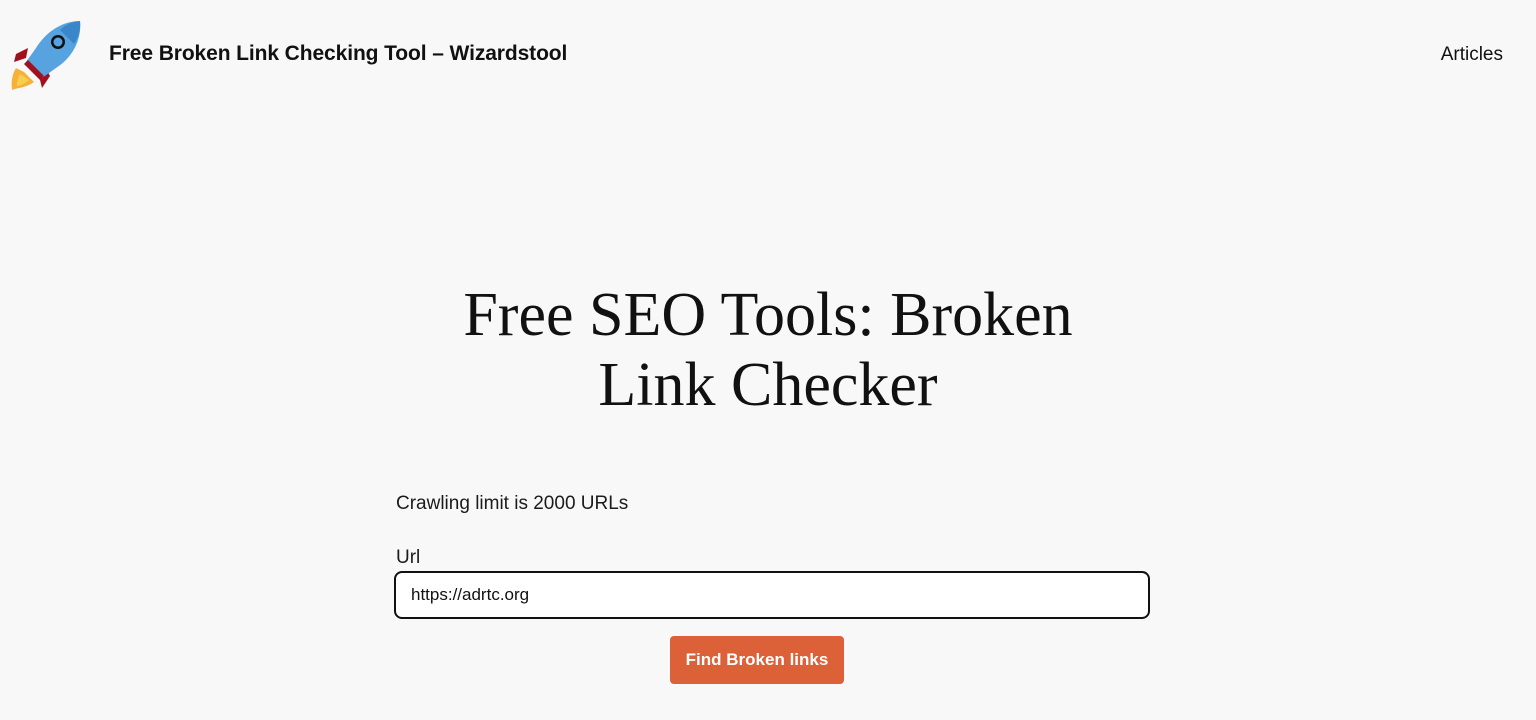 The image size is (1536, 720). I want to click on page-title-line-2: Link Checker, so click(768, 385).